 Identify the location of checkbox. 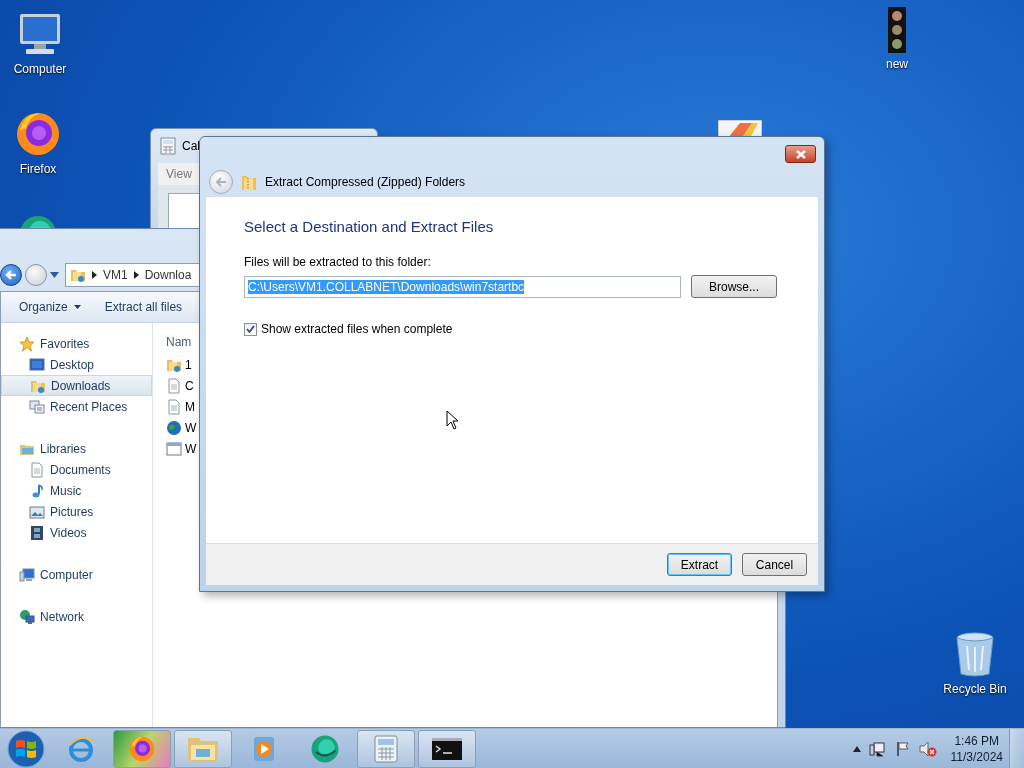
(250, 329).